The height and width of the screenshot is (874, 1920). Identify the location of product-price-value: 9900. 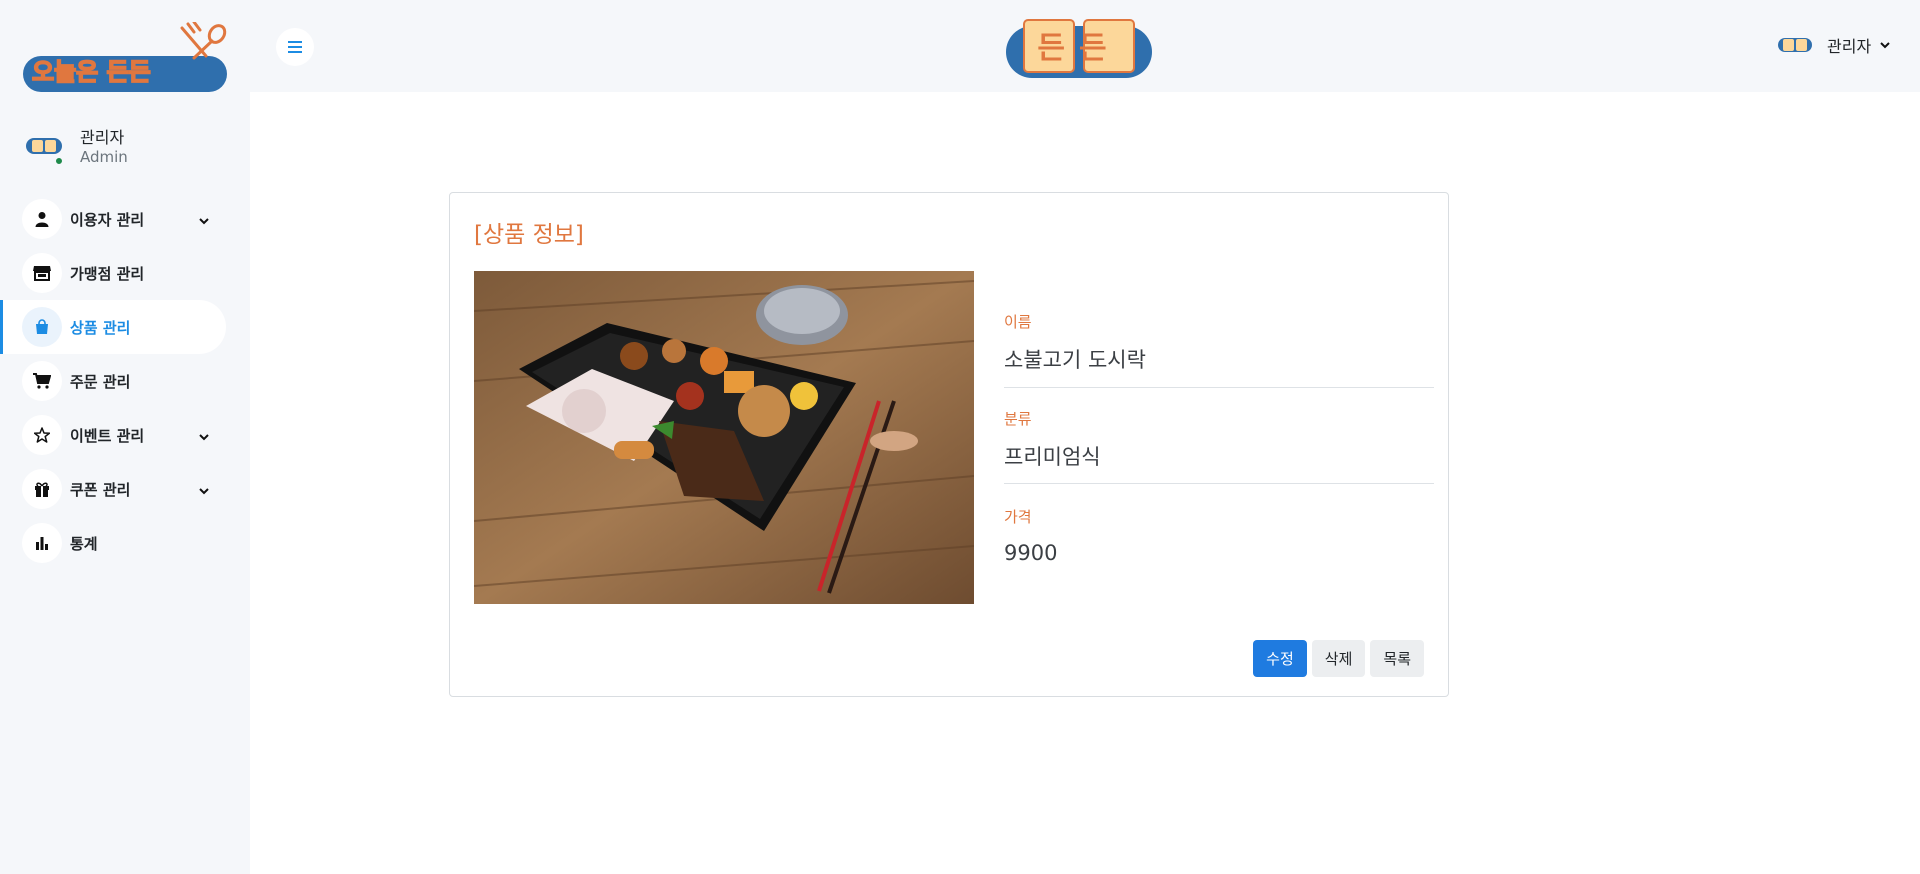
(1031, 553).